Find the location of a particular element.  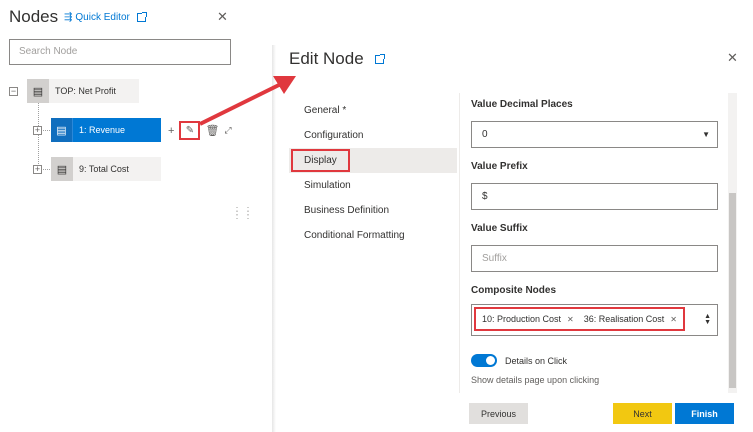

chip-label: 10: Production Cost is located at coordinates (522, 319).